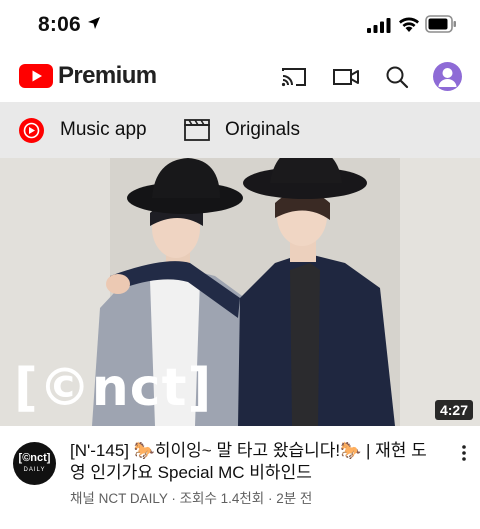  What do you see at coordinates (294, 77) in the screenshot?
I see `cast-icon` at bounding box center [294, 77].